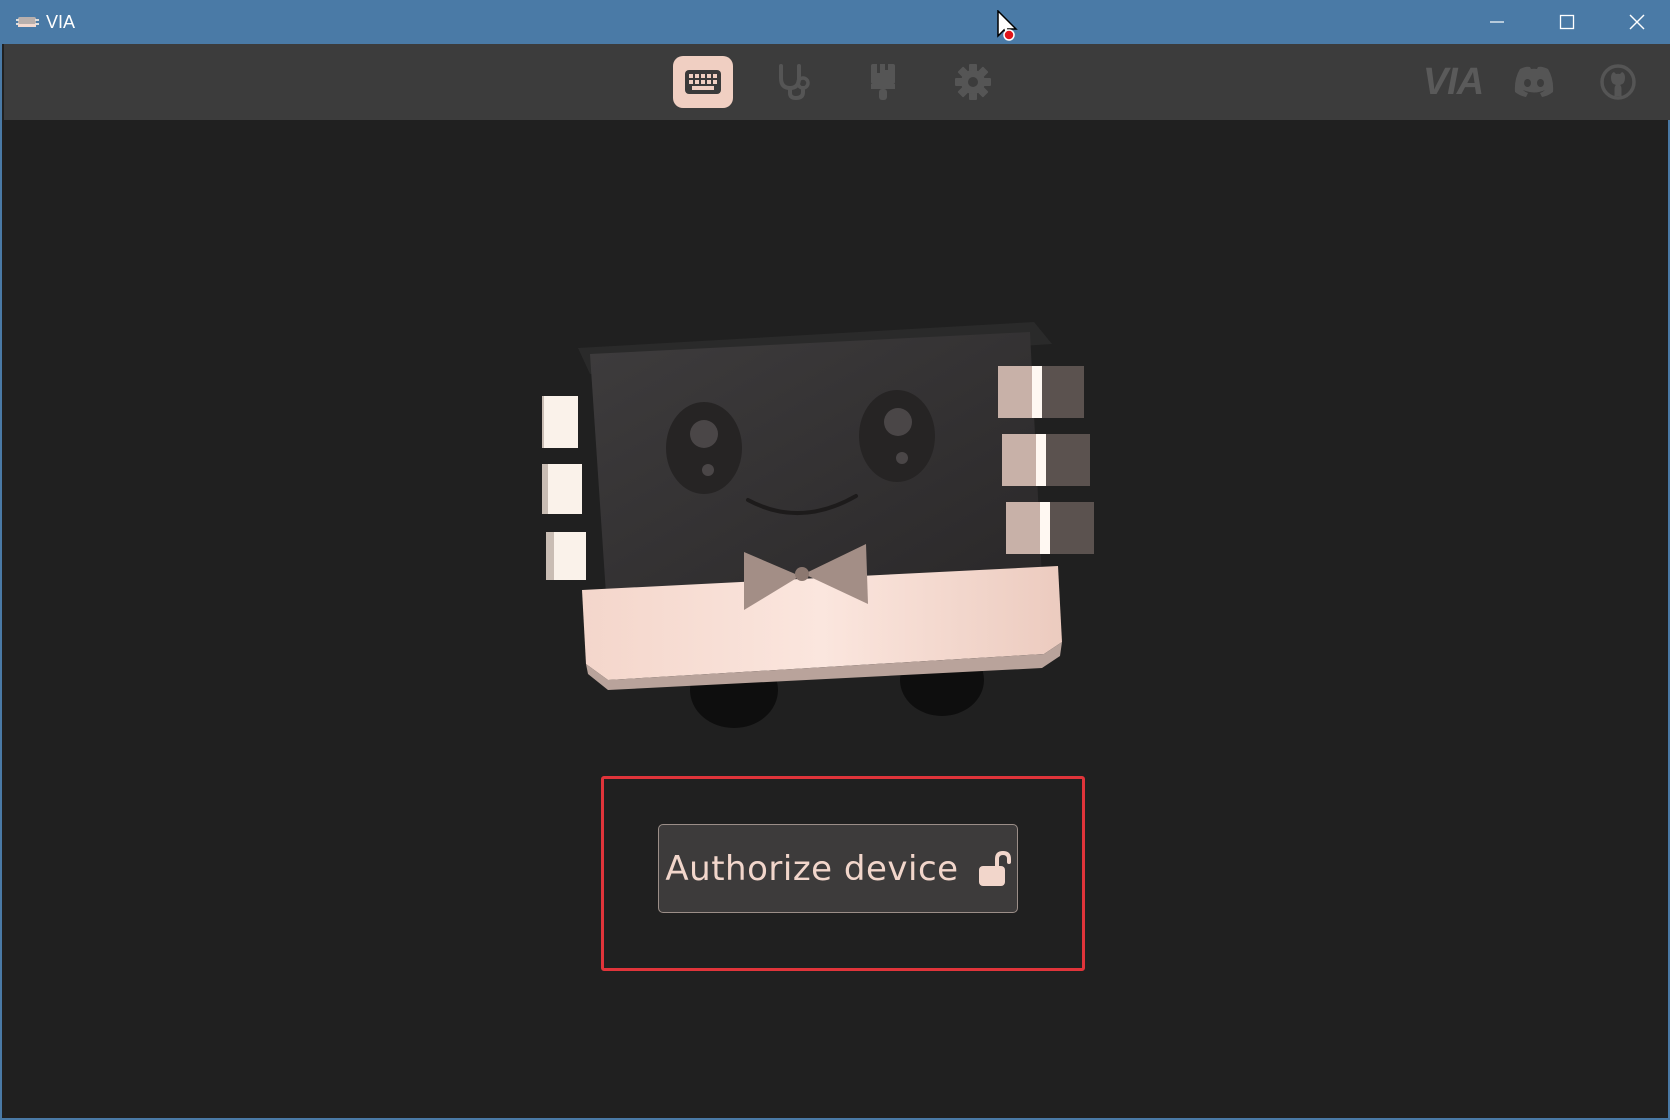 The height and width of the screenshot is (1120, 1670). I want to click on authorize-button-label: Authorize device, so click(812, 868).